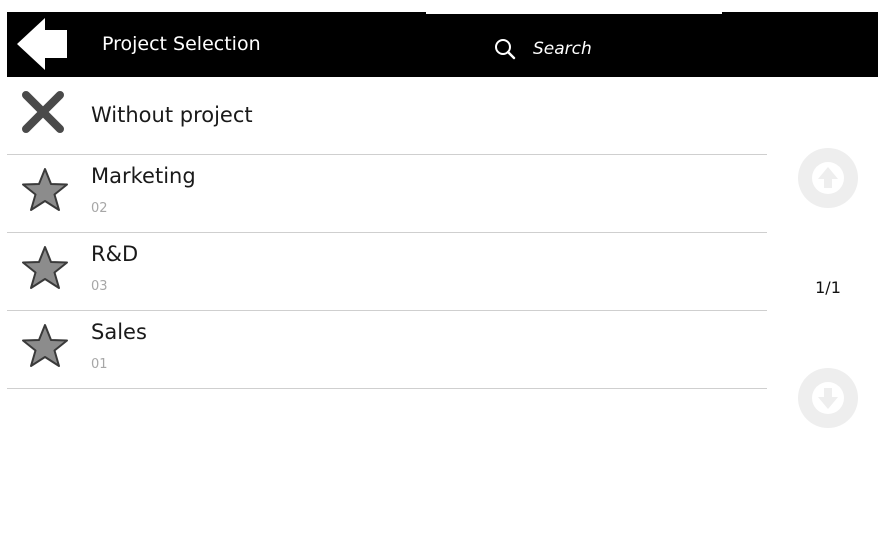  Describe the element at coordinates (828, 287) in the screenshot. I see `page-indicator: 1/1` at that location.